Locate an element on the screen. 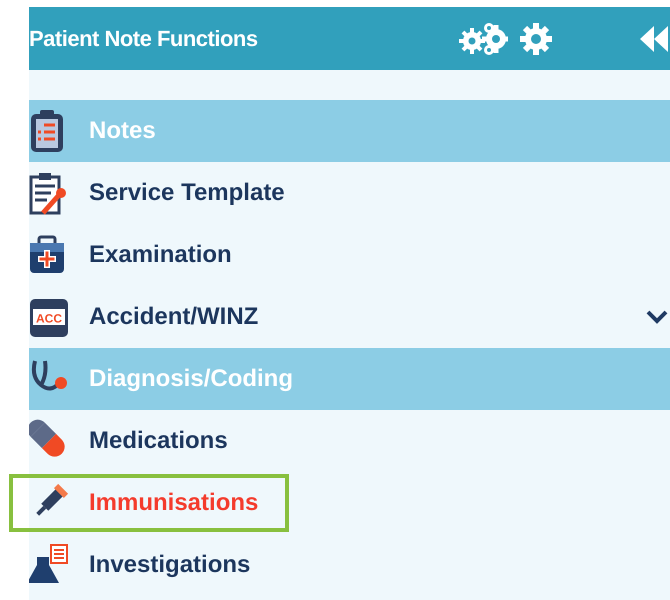  item-label: Immunisations is located at coordinates (174, 503).